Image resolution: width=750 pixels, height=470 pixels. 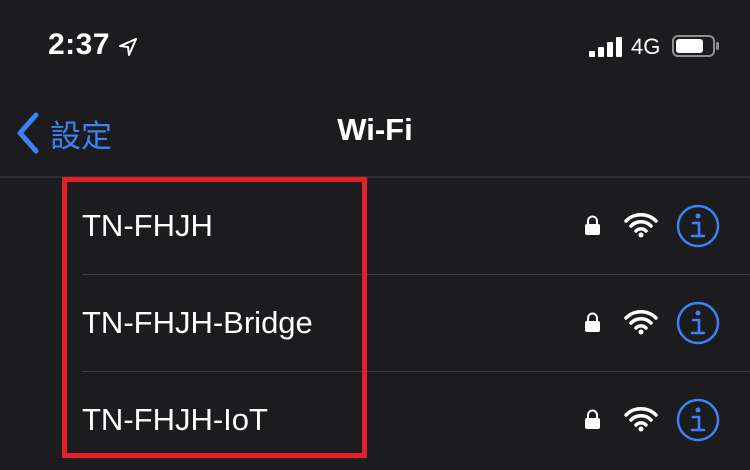 I want to click on status-time: 2:37, so click(x=79, y=44).